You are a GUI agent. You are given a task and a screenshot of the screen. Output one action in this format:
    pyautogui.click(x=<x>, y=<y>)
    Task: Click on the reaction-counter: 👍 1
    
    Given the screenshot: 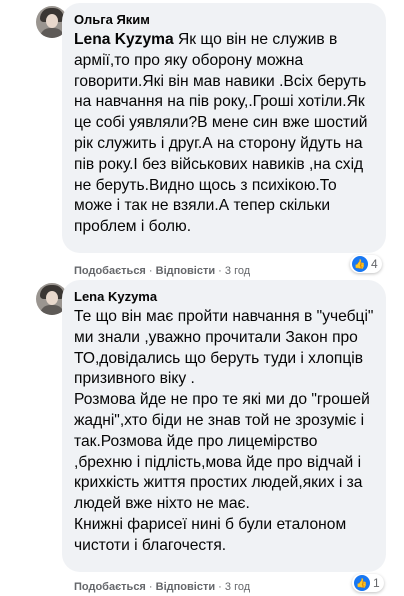 What is the action you would take?
    pyautogui.click(x=368, y=583)
    